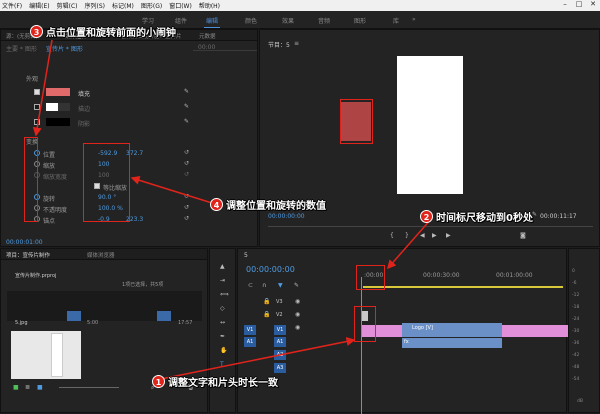 The image size is (600, 414). Describe the element at coordinates (212, 20) in the screenshot. I see `workspace-editing: 编辑` at that location.